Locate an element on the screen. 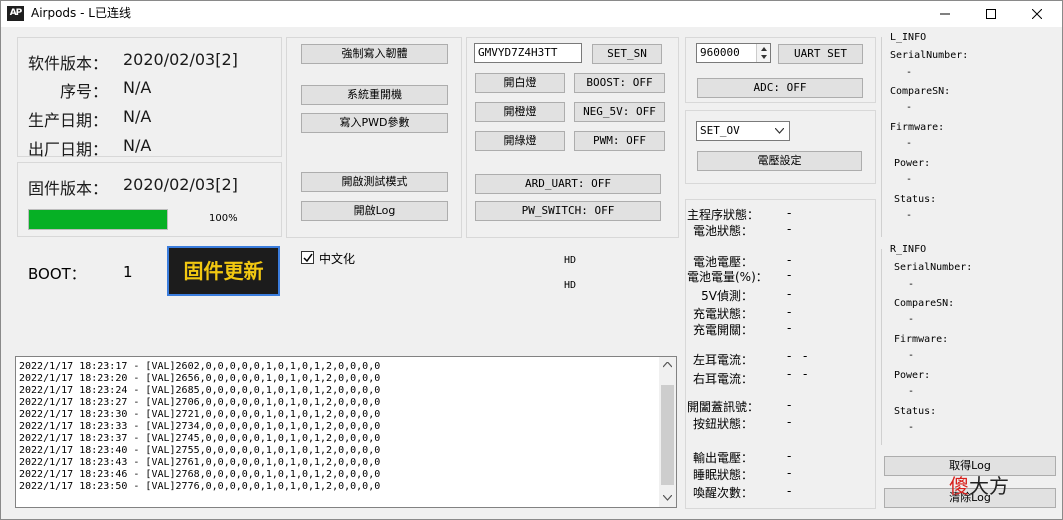 The height and width of the screenshot is (520, 1063). minimize-button is located at coordinates (945, 14).